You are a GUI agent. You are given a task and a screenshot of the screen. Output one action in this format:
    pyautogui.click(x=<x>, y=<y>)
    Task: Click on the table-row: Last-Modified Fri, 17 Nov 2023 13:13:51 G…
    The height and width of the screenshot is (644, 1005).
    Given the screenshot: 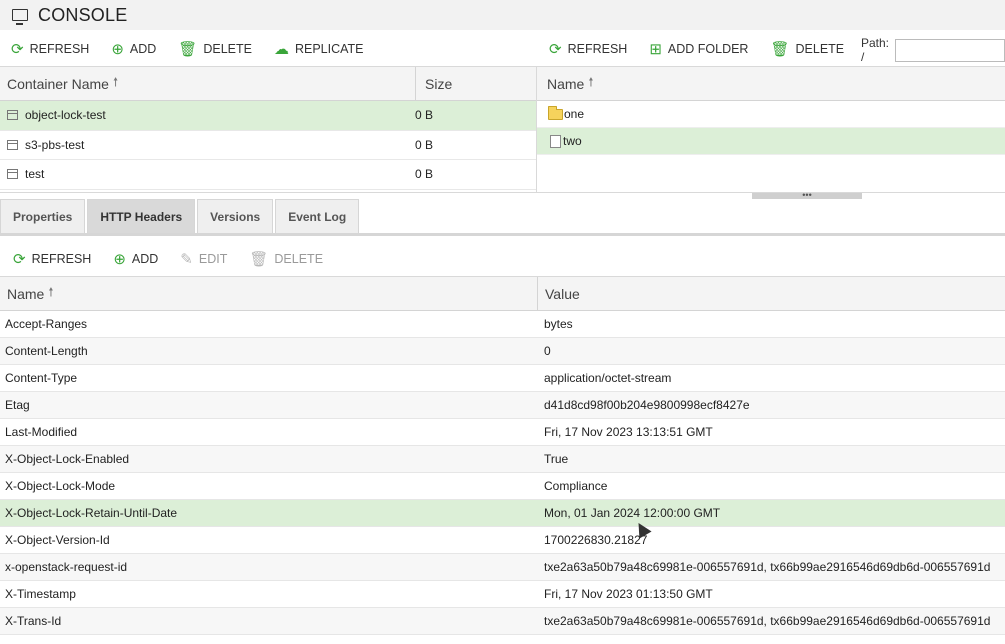 What is the action you would take?
    pyautogui.click(x=502, y=432)
    